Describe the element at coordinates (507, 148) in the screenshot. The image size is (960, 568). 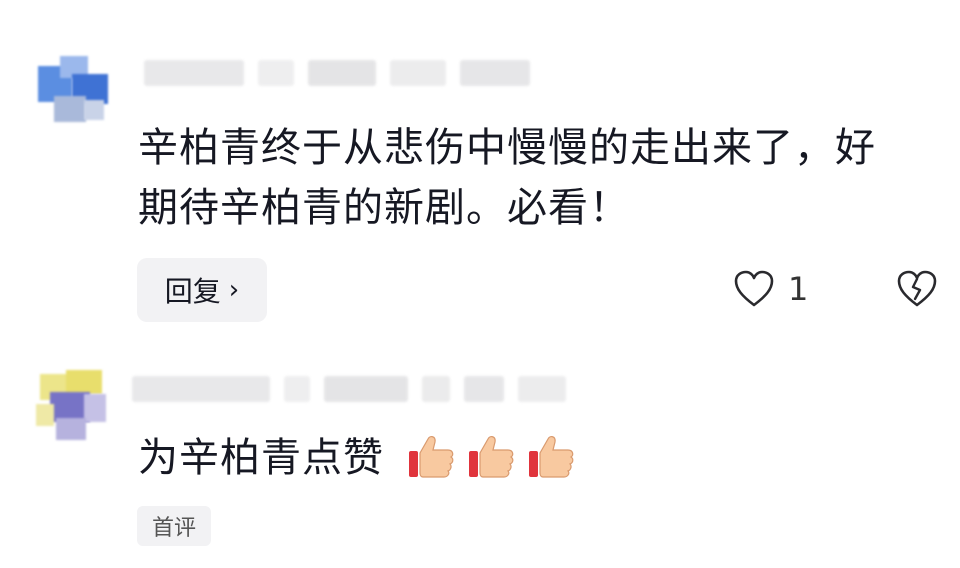
I see `comment-text-line: 辛柏青终于从悲伤中慢慢的走出来了，好` at that location.